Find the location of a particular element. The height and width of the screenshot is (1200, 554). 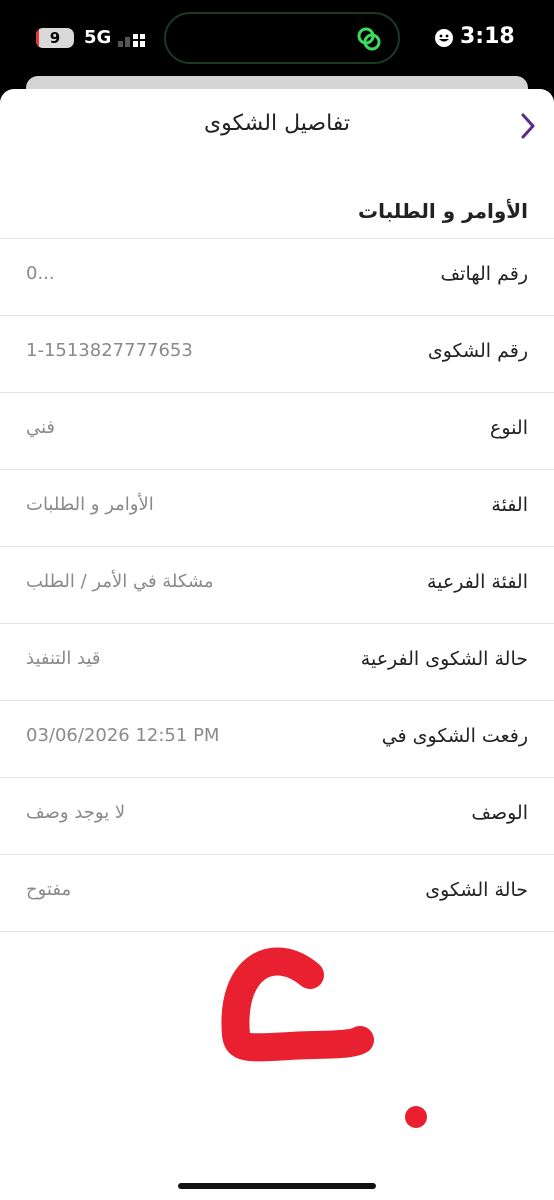

chevron-right-icon is located at coordinates (528, 126).